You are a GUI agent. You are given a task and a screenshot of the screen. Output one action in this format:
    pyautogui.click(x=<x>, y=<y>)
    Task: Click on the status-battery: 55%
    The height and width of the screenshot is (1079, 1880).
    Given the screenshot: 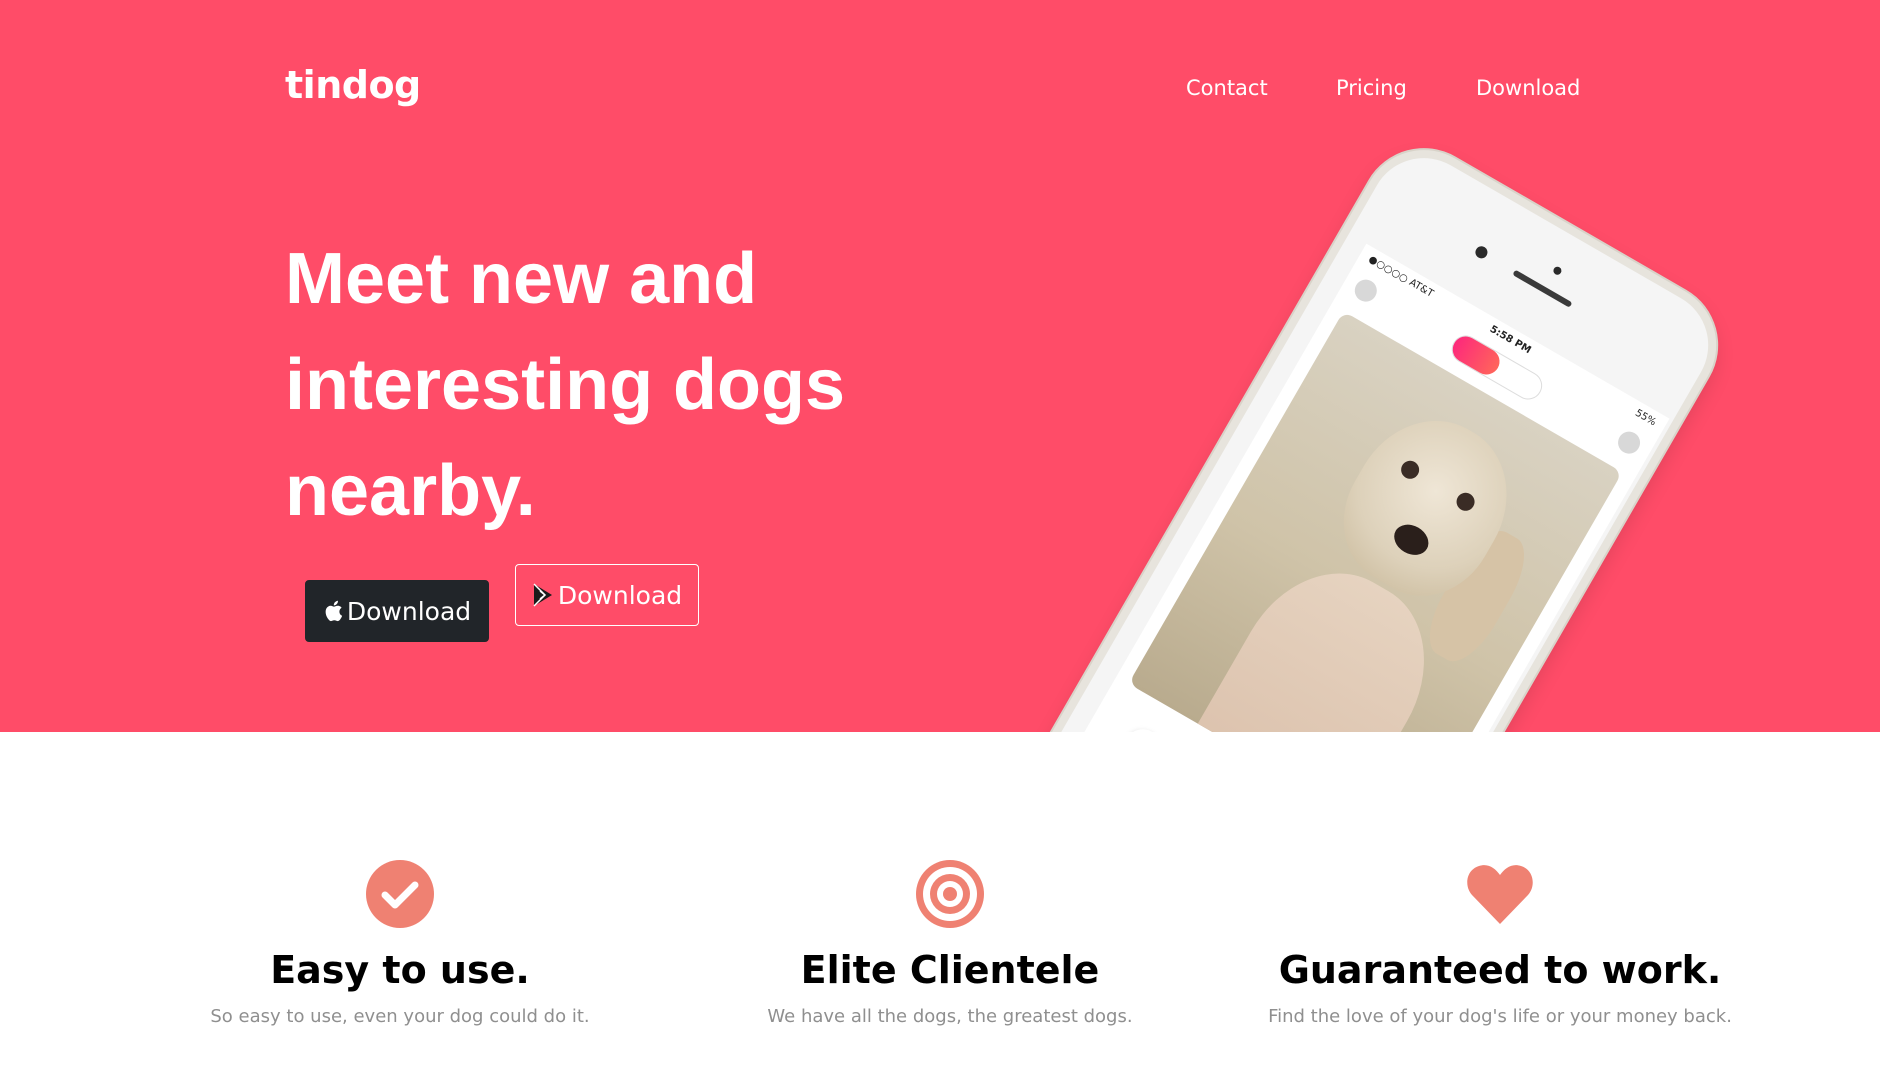 What is the action you would take?
    pyautogui.click(x=1645, y=418)
    